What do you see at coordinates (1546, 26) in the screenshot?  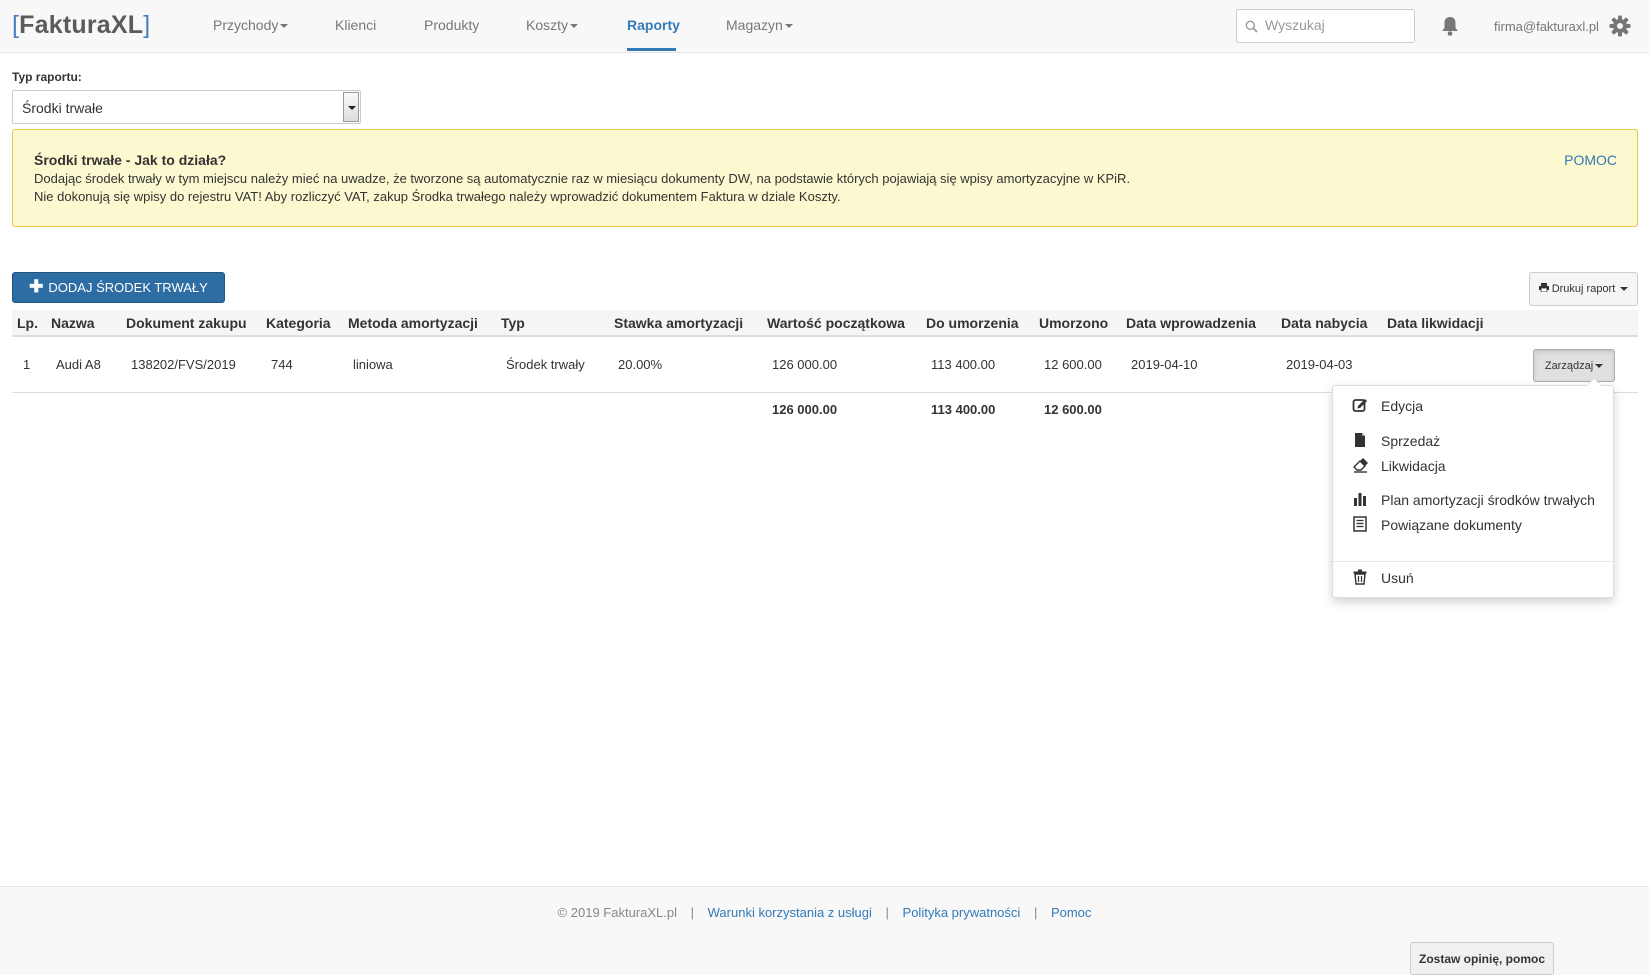 I see `user-email: firma@fakturaxl.pl` at bounding box center [1546, 26].